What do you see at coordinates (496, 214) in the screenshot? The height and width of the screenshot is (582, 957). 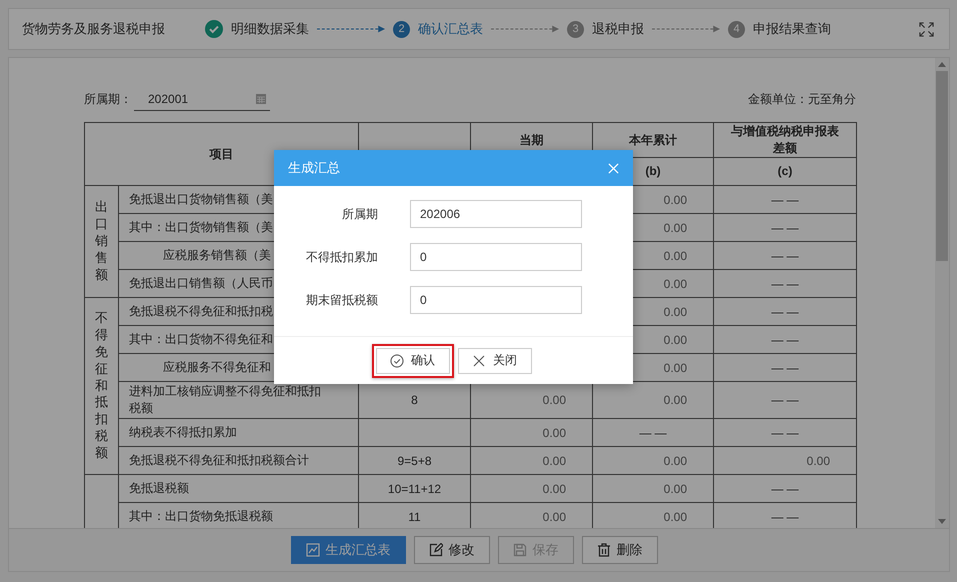 I see `input-field: 202006` at bounding box center [496, 214].